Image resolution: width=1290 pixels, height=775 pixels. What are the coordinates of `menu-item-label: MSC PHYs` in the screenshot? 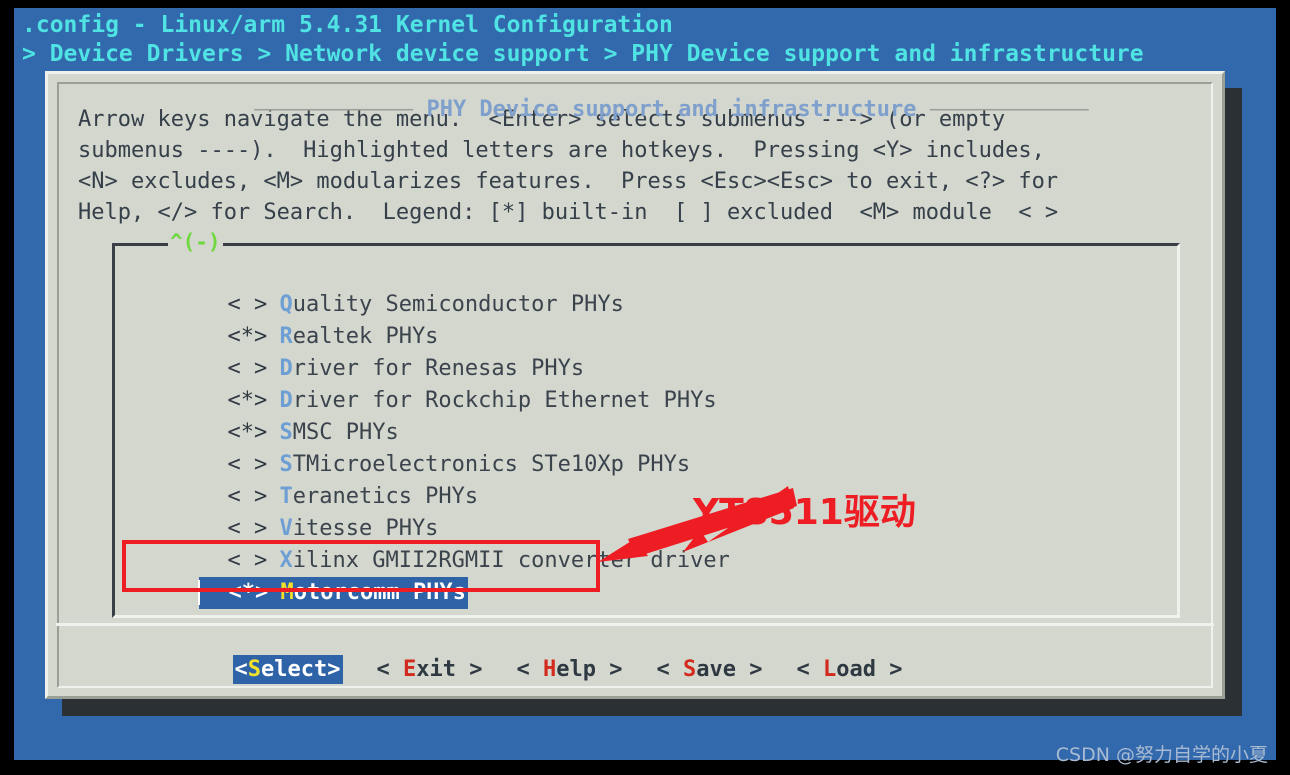 It's located at (345, 432).